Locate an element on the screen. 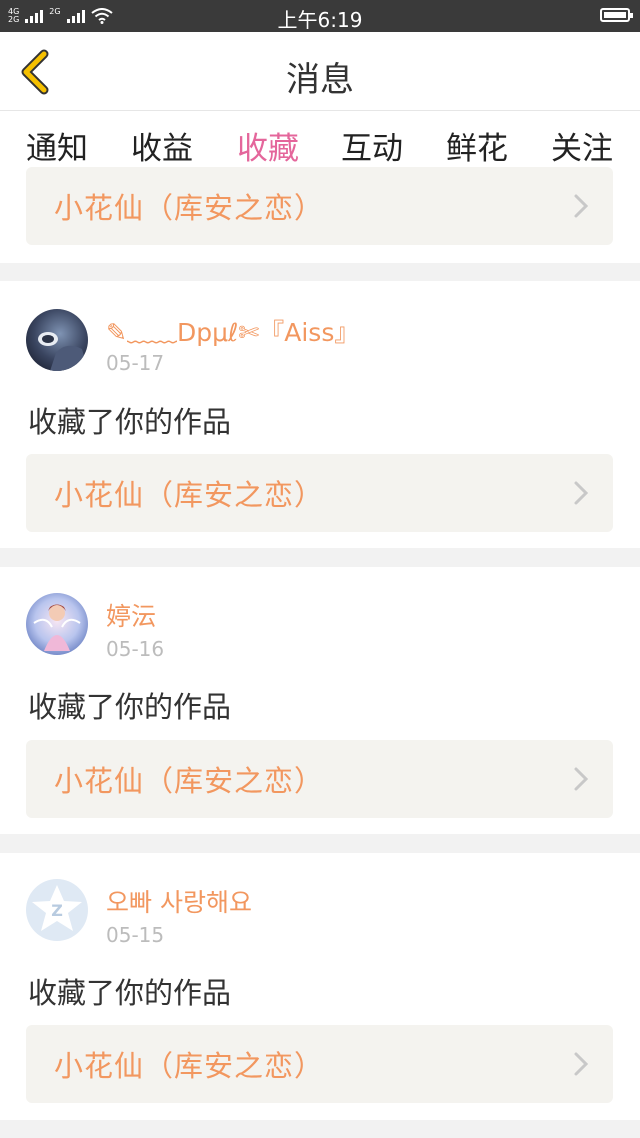 The width and height of the screenshot is (640, 1138). page-title: 消息 is located at coordinates (320, 80).